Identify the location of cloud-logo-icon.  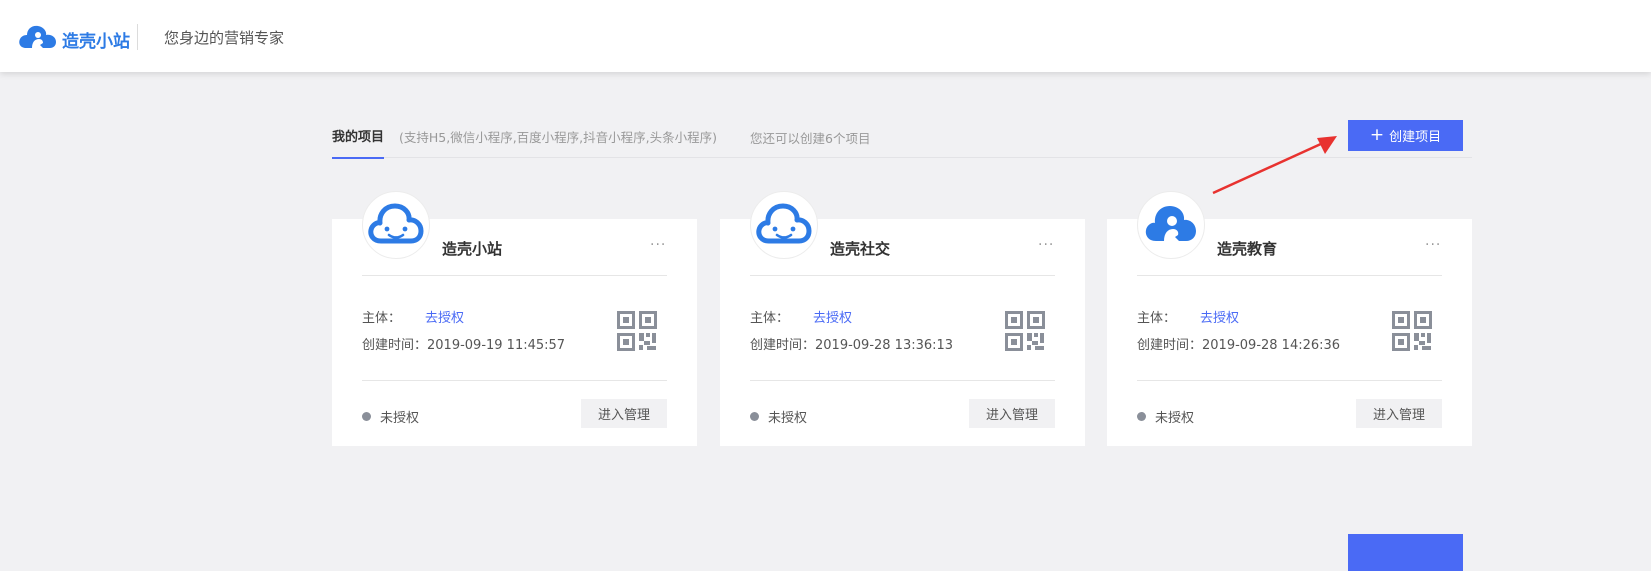
(38, 39).